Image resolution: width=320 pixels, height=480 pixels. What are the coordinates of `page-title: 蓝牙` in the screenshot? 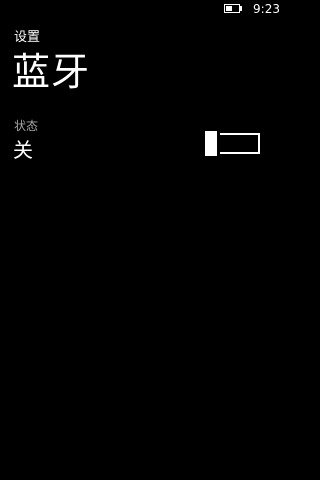 It's located at (51, 72).